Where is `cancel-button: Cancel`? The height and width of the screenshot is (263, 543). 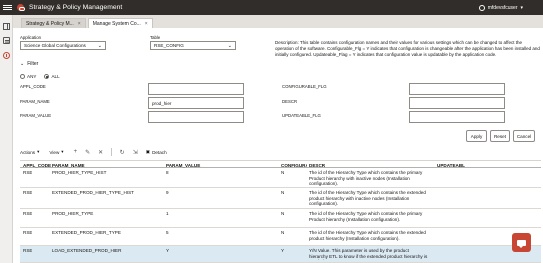
cancel-button: Cancel is located at coordinates (524, 136).